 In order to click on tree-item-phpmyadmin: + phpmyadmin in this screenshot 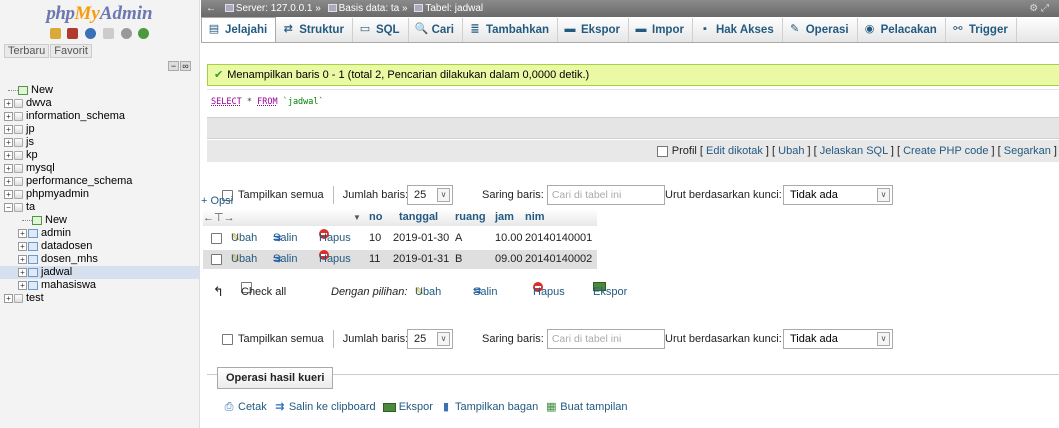, I will do `click(99, 194)`.